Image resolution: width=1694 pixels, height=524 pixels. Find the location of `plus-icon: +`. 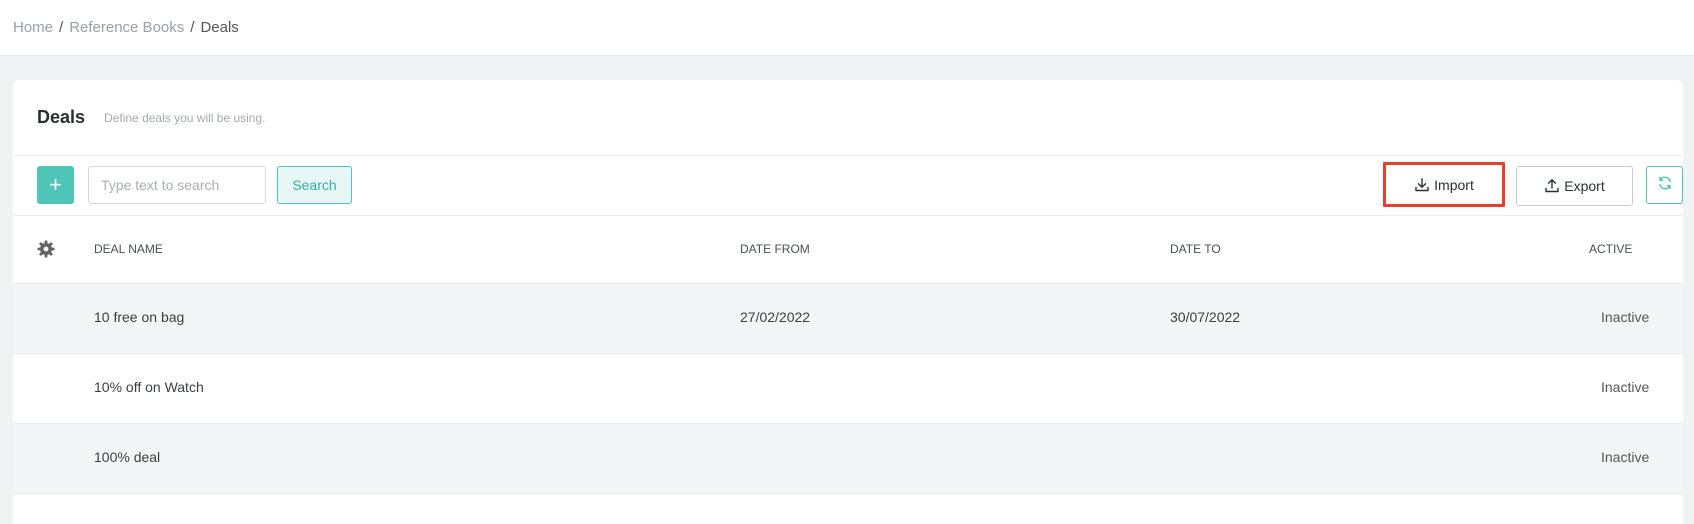

plus-icon: + is located at coordinates (55, 184).